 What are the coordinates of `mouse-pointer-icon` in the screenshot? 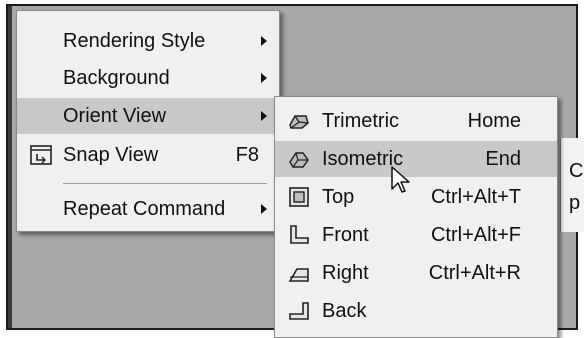 It's located at (400, 179).